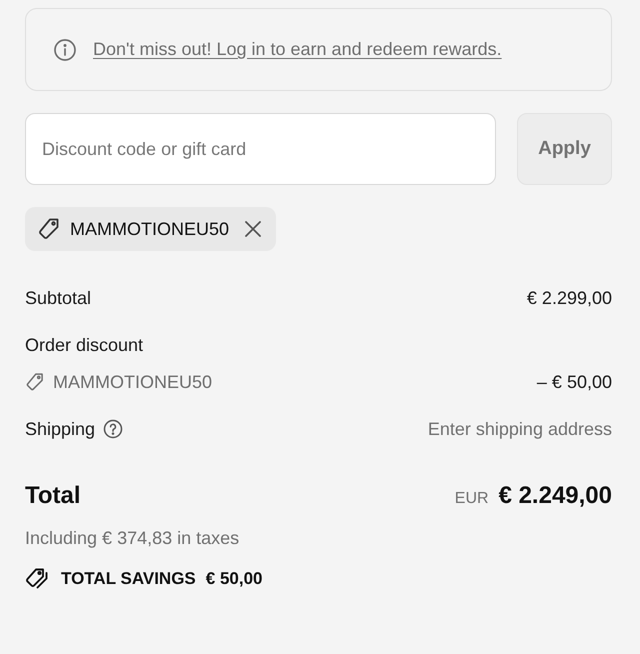  Describe the element at coordinates (128, 579) in the screenshot. I see `total-savings-label: TOTAL SAVINGS` at that location.